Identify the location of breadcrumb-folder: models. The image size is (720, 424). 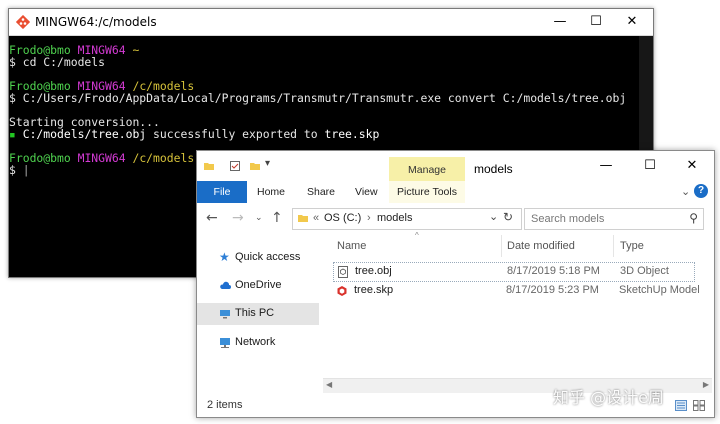
(394, 218).